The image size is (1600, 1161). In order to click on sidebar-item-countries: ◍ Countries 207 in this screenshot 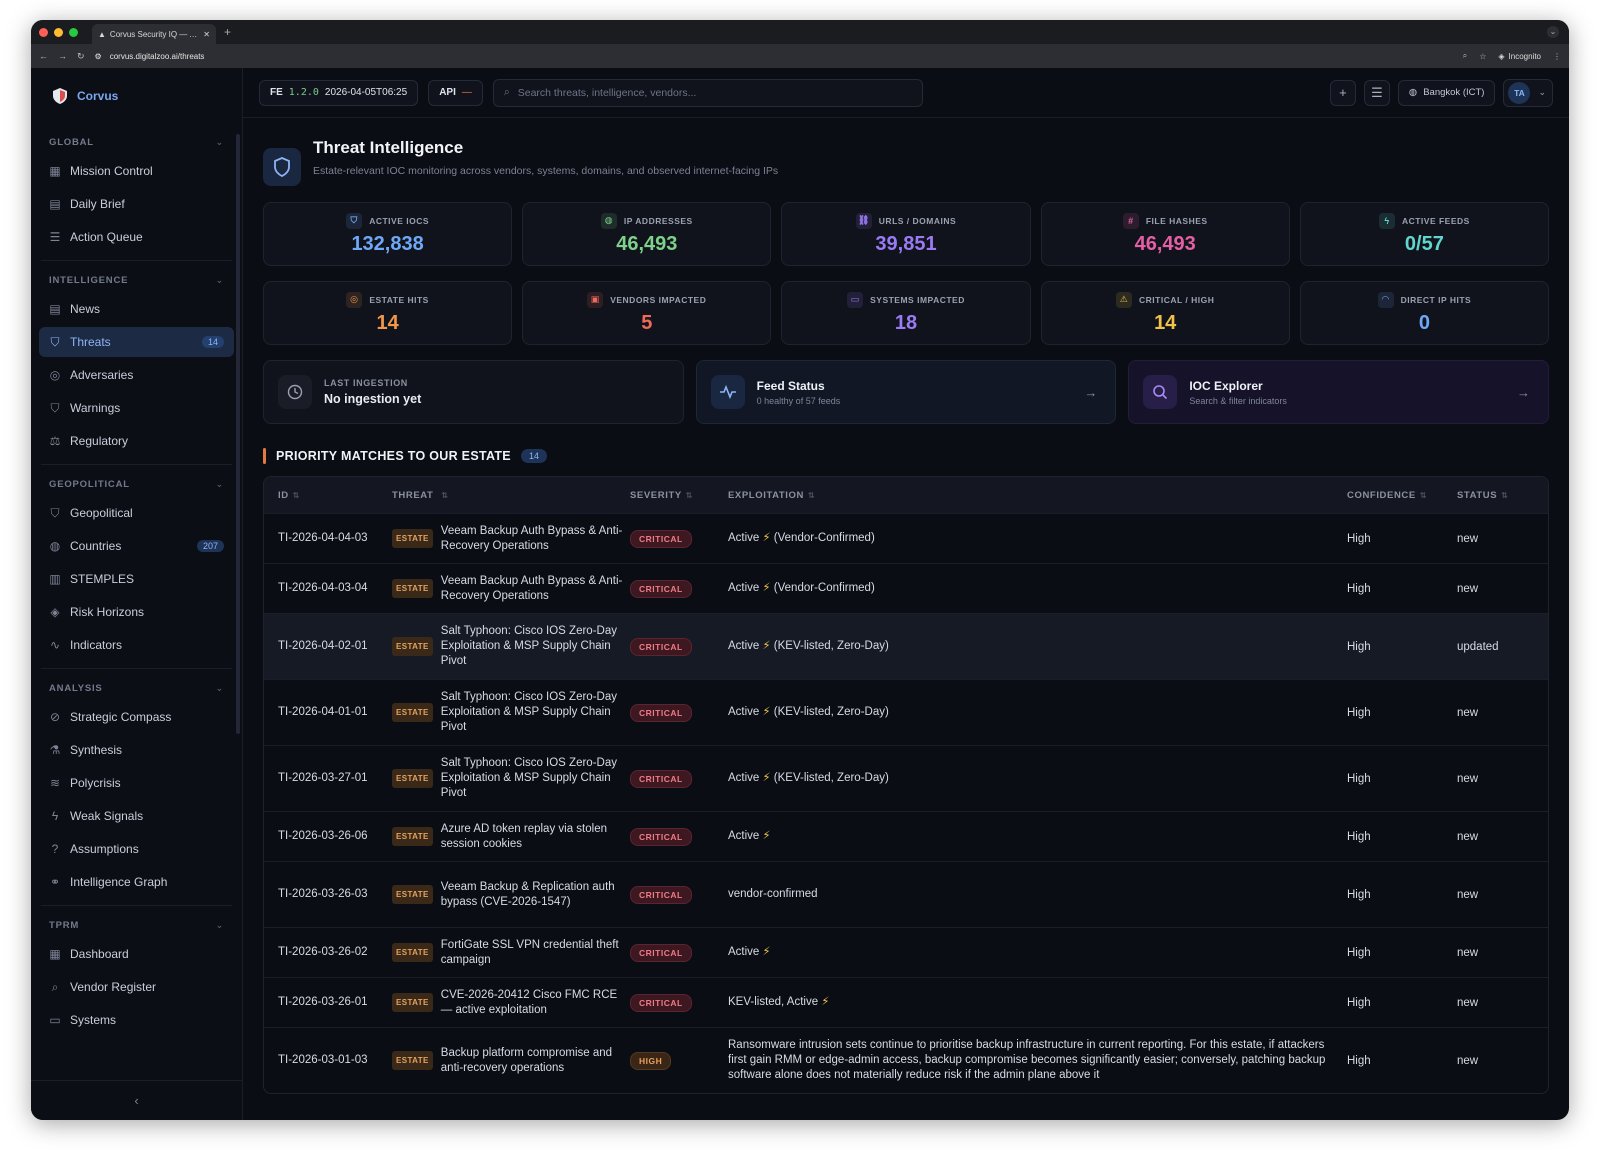, I will do `click(136, 546)`.